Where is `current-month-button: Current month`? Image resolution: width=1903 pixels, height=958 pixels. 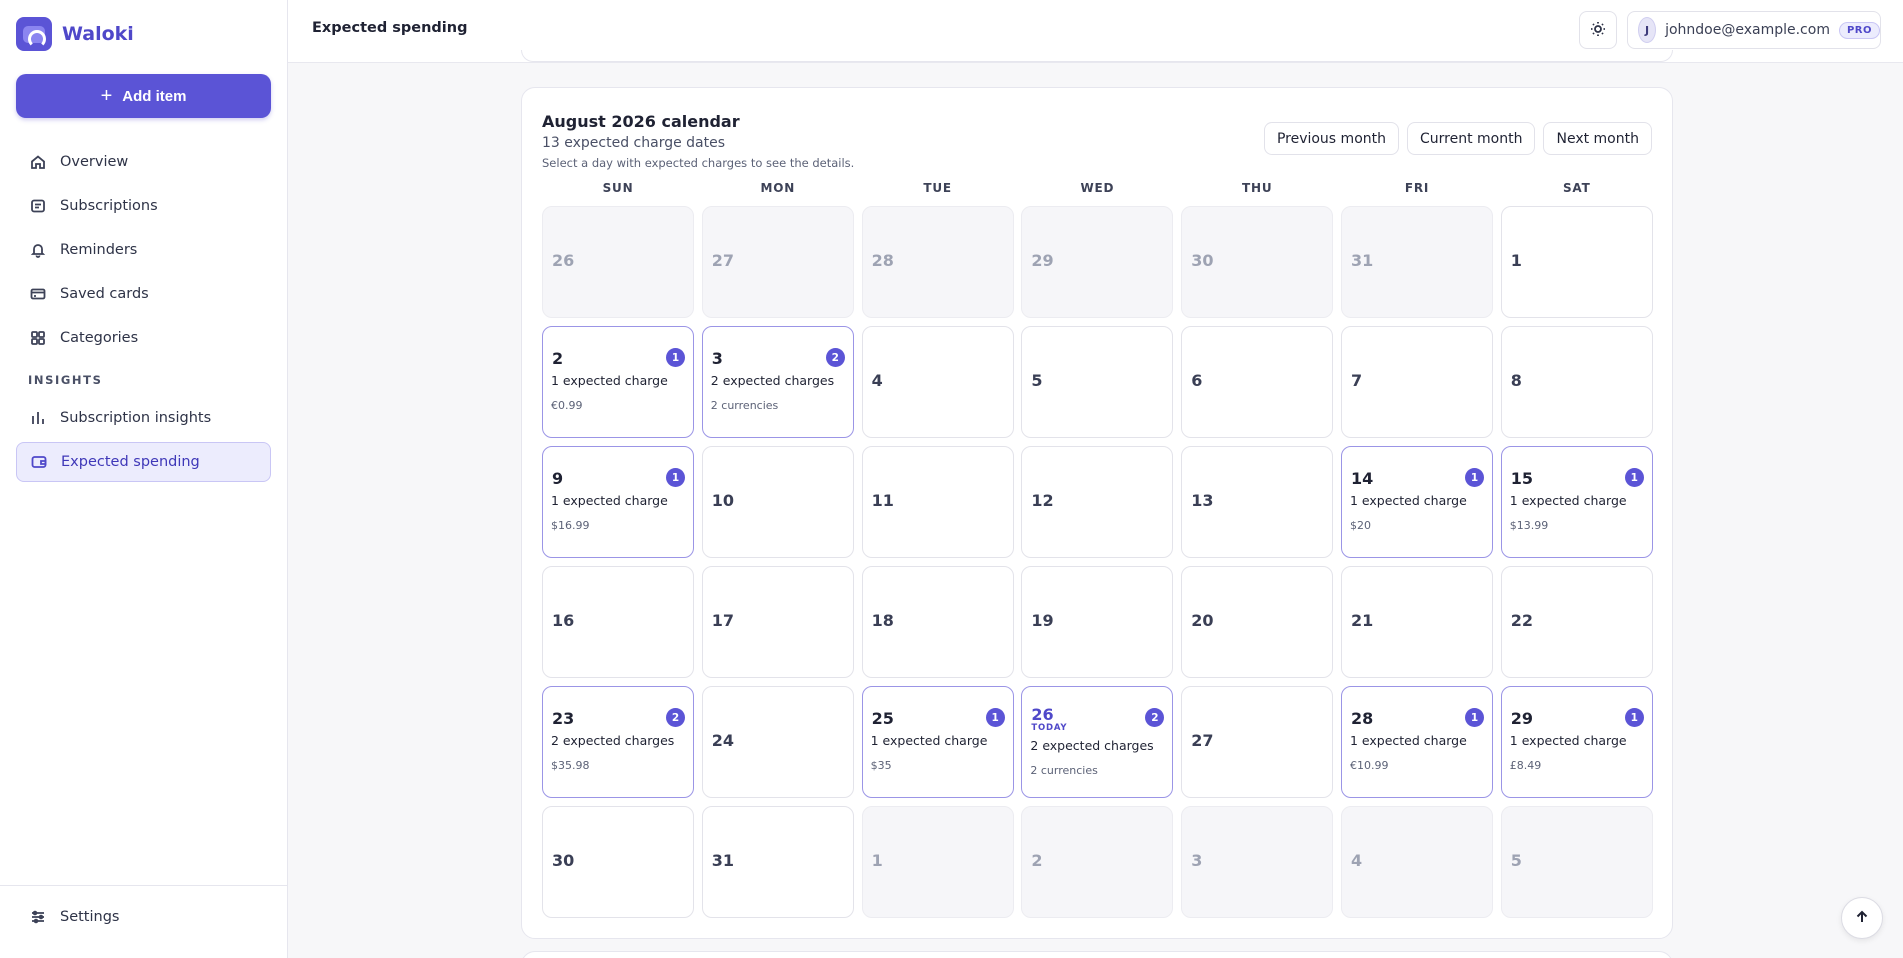
current-month-button: Current month is located at coordinates (1471, 138).